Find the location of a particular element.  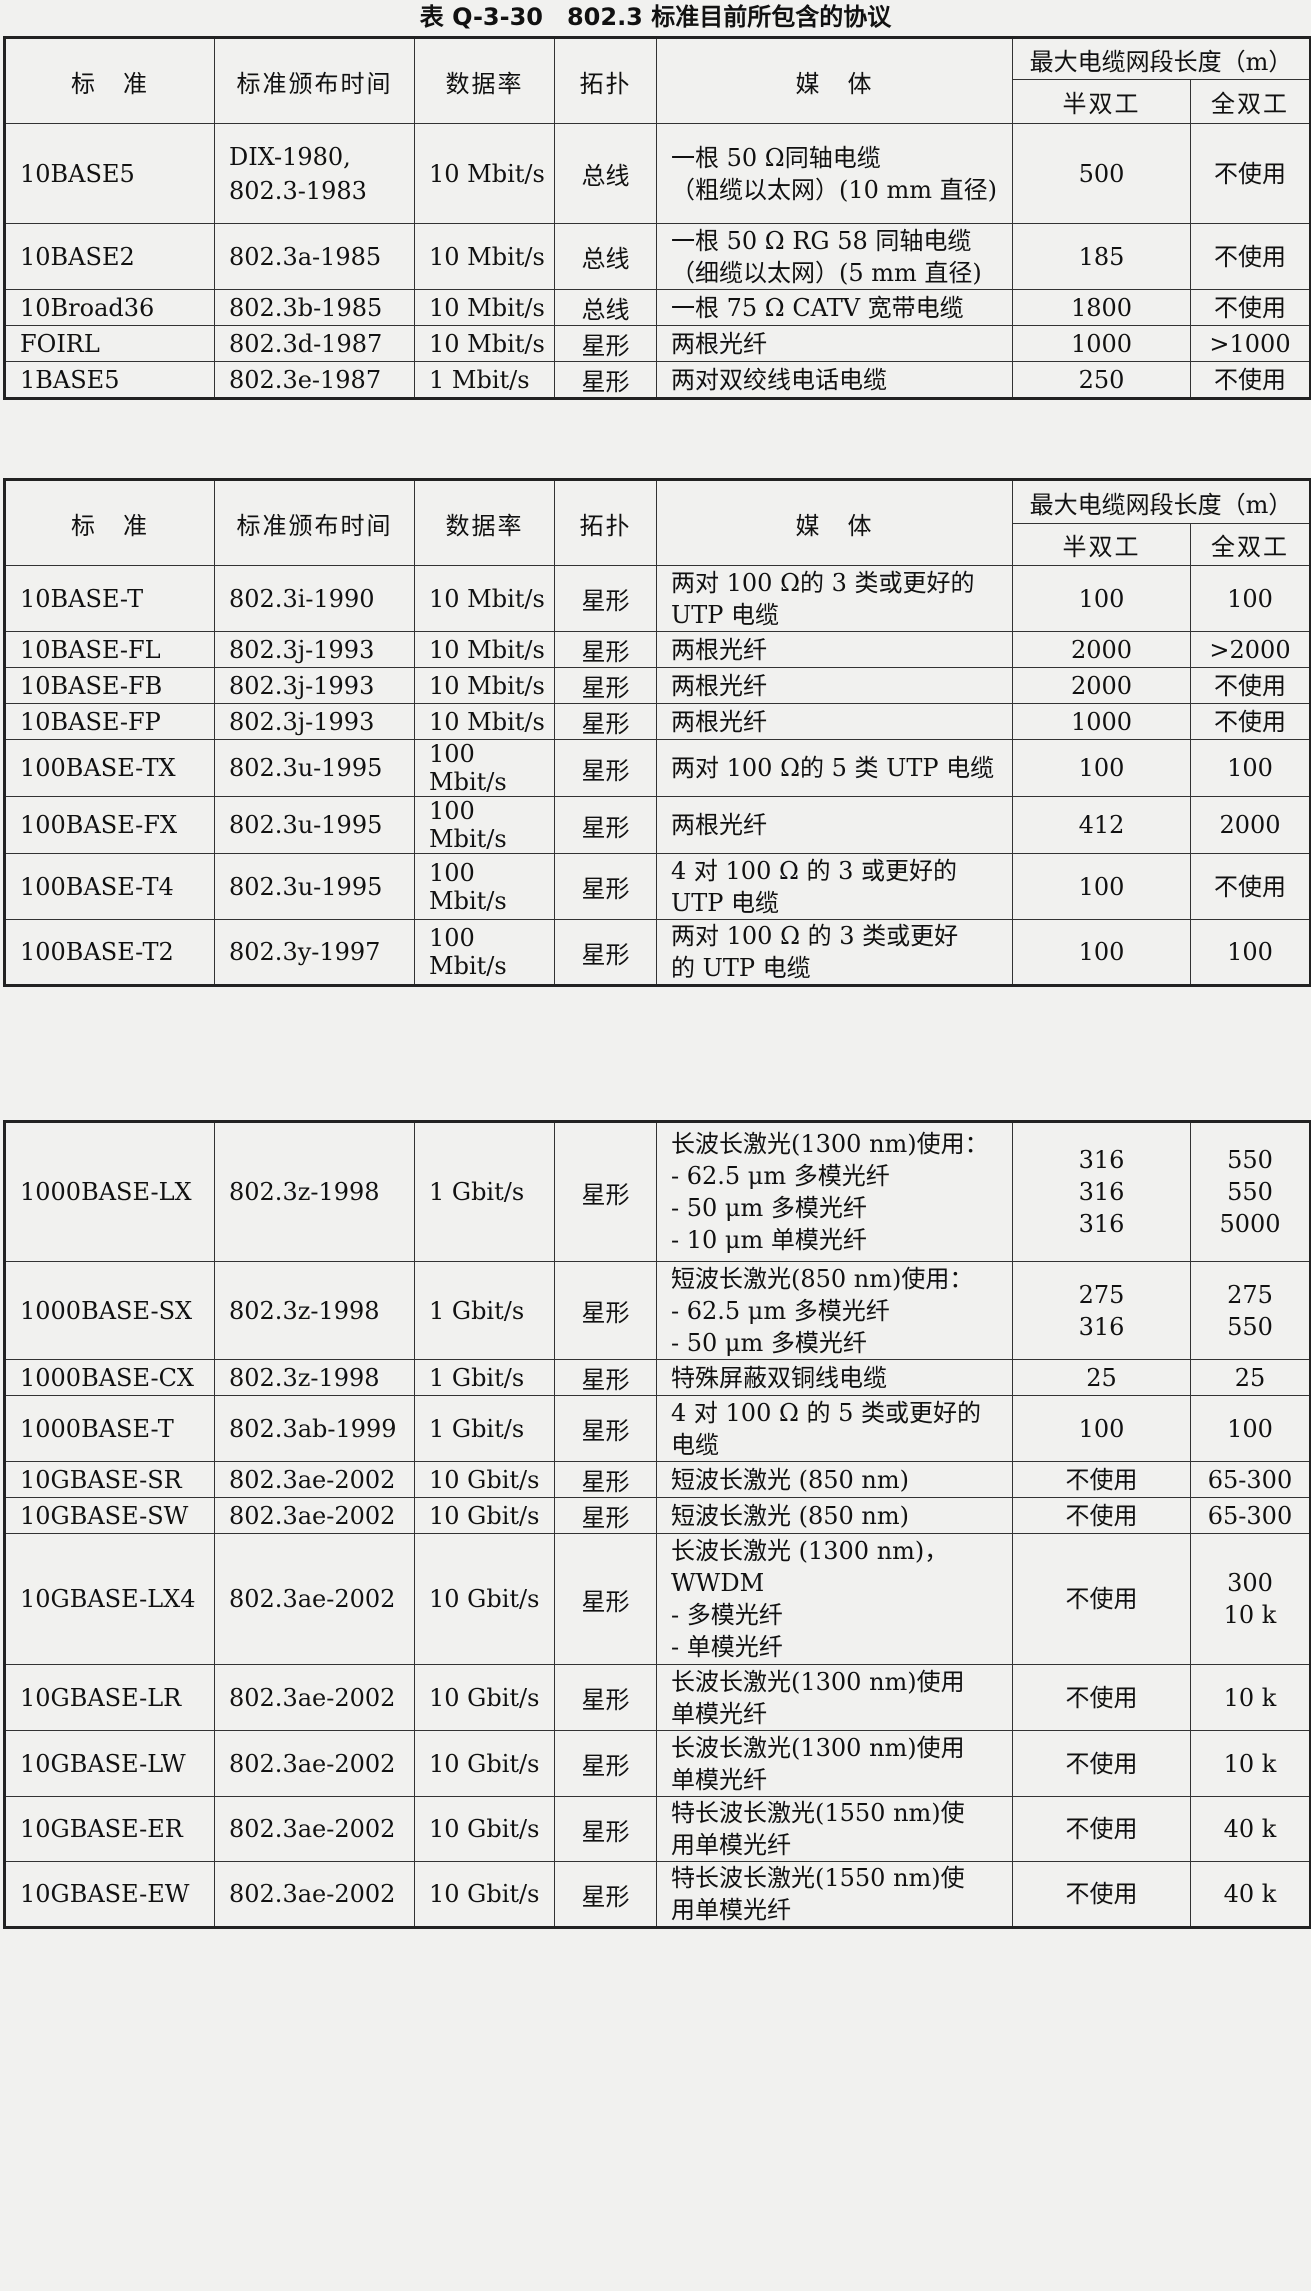

cell-date: 802.3j-1993 is located at coordinates (314, 721).